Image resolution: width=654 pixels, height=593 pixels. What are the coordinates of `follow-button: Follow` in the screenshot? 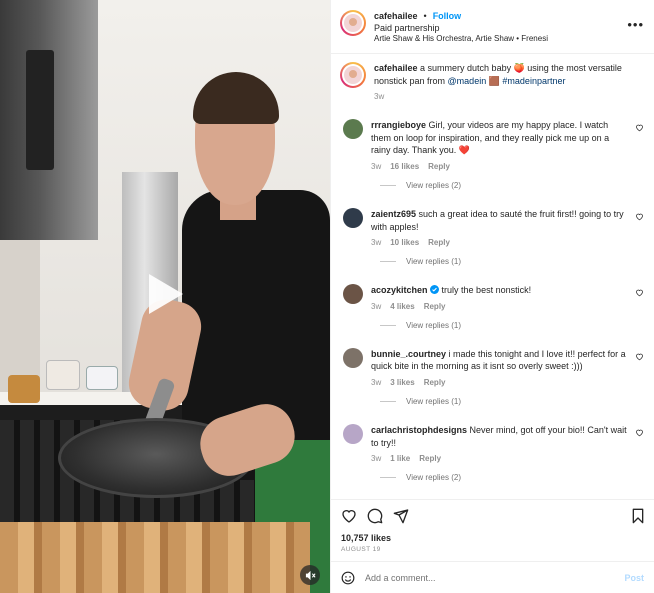 It's located at (447, 16).